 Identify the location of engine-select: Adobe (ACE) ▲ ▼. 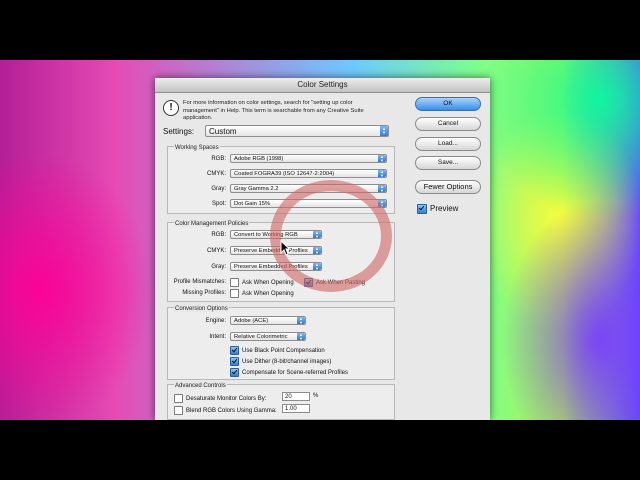
(268, 320).